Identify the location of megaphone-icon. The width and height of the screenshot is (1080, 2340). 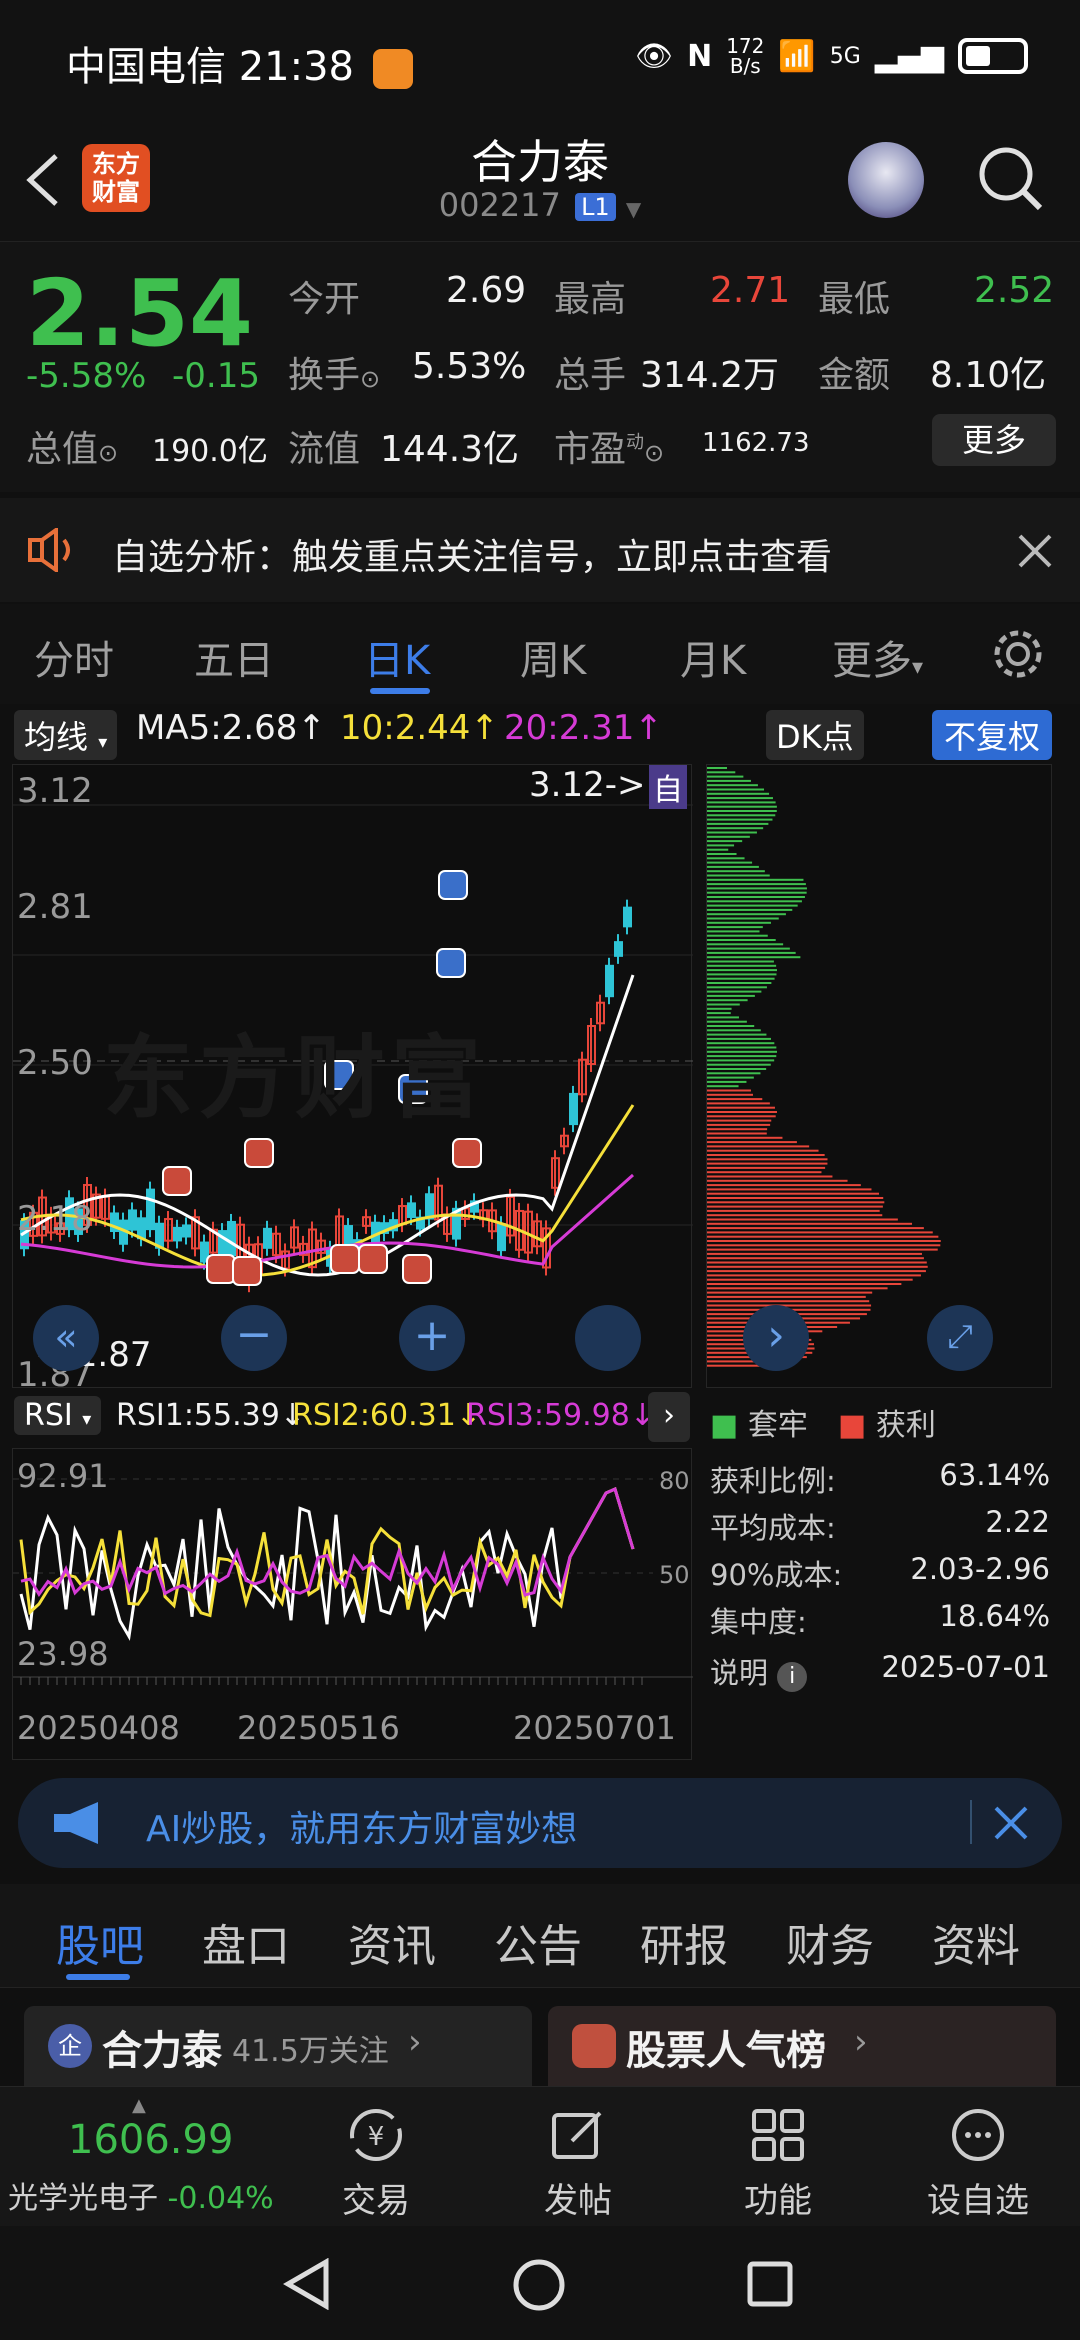
(76, 1823).